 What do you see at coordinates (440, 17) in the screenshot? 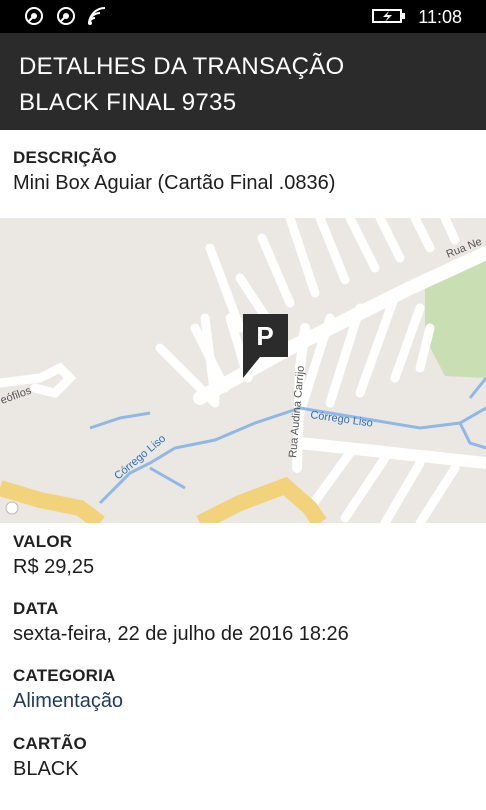
I see `clock: 11:08` at bounding box center [440, 17].